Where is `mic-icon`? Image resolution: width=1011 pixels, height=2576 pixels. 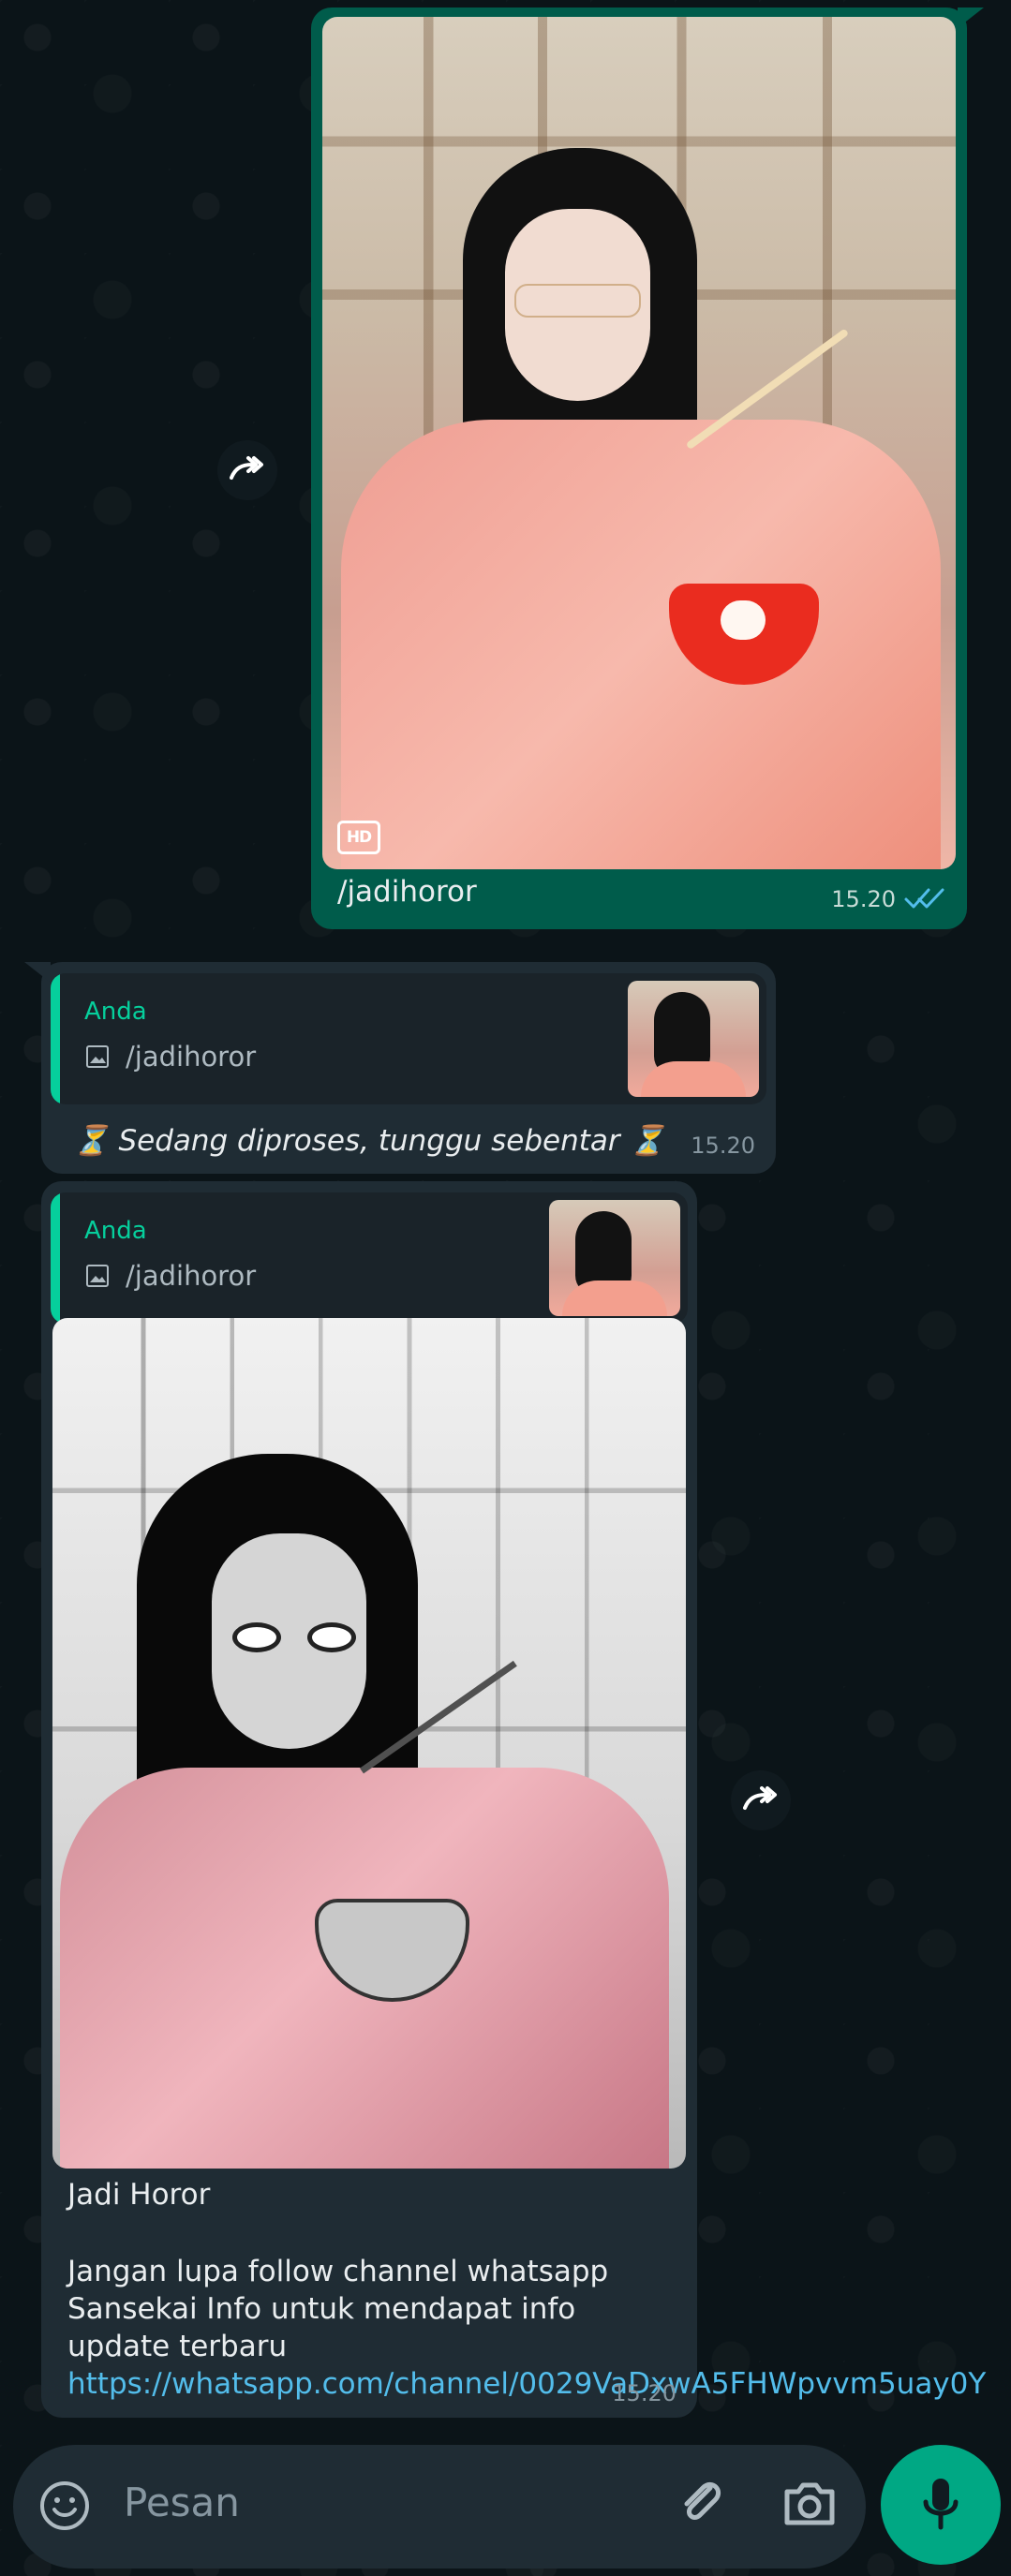
mic-icon is located at coordinates (941, 2504).